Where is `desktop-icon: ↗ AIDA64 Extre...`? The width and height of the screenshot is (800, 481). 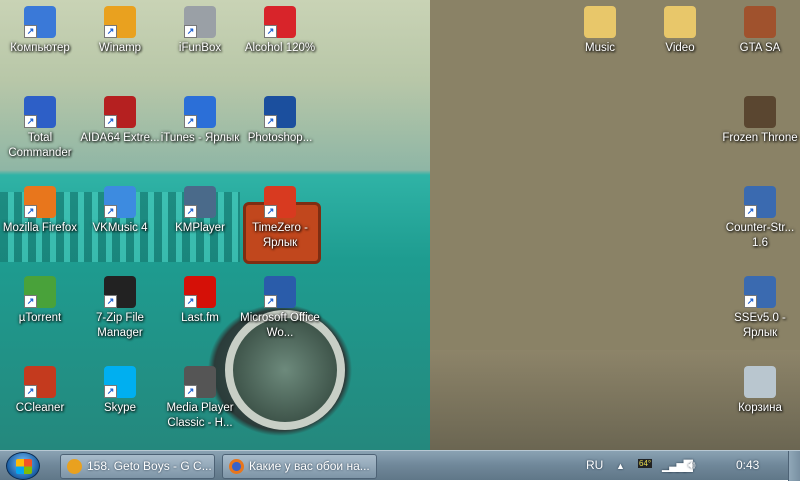
desktop-icon: ↗ AIDA64 Extre... is located at coordinates (120, 118).